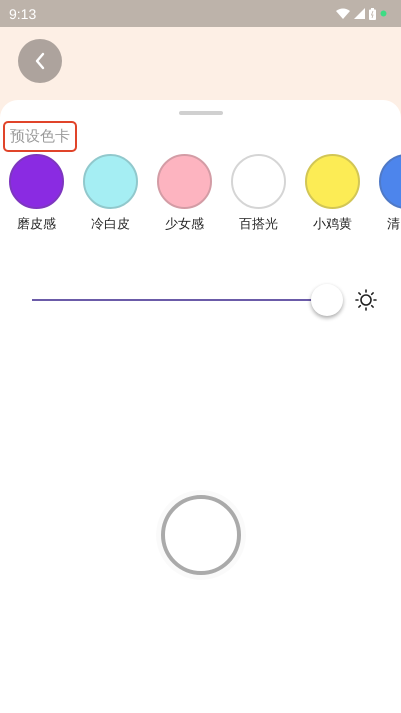 This screenshot has height=713, width=401. I want to click on wifi-icon, so click(343, 13).